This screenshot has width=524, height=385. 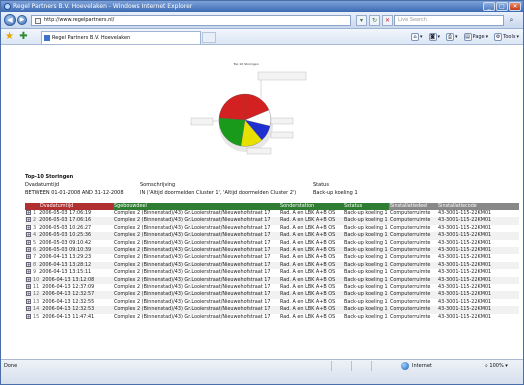 I want to click on column-header-gebouwdeel: Sgebouwdeel, so click(x=196, y=206).